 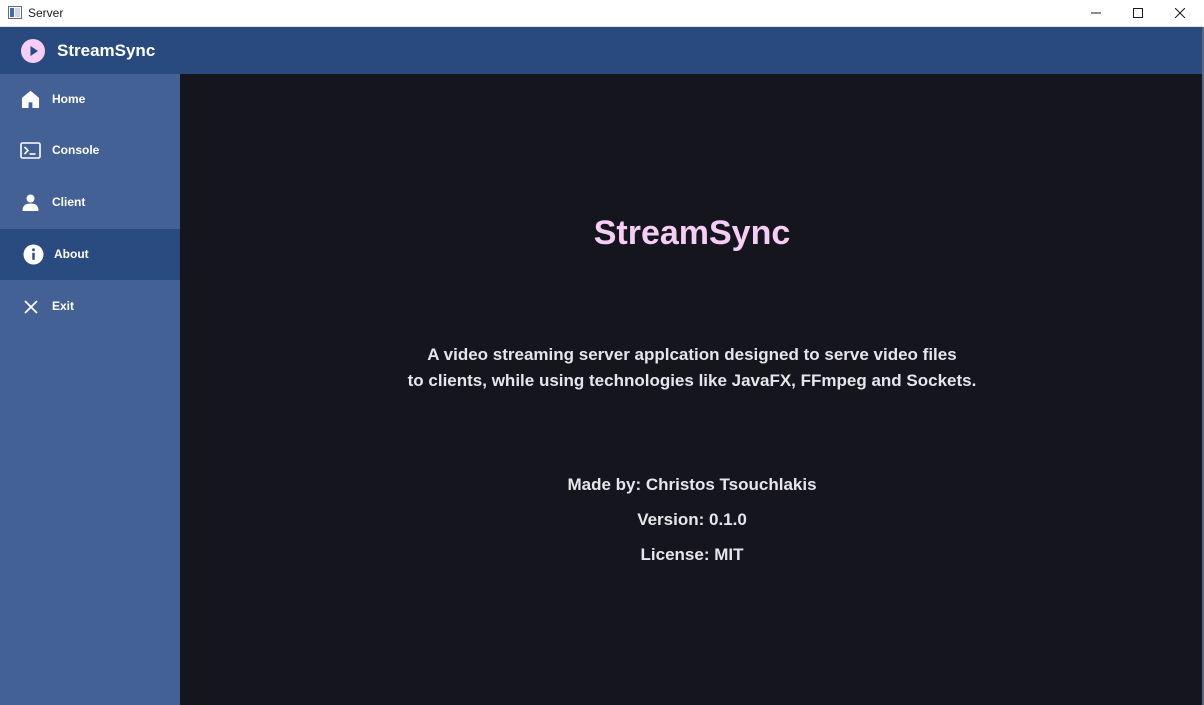 What do you see at coordinates (71, 254) in the screenshot?
I see `sidebar-item-label: About` at bounding box center [71, 254].